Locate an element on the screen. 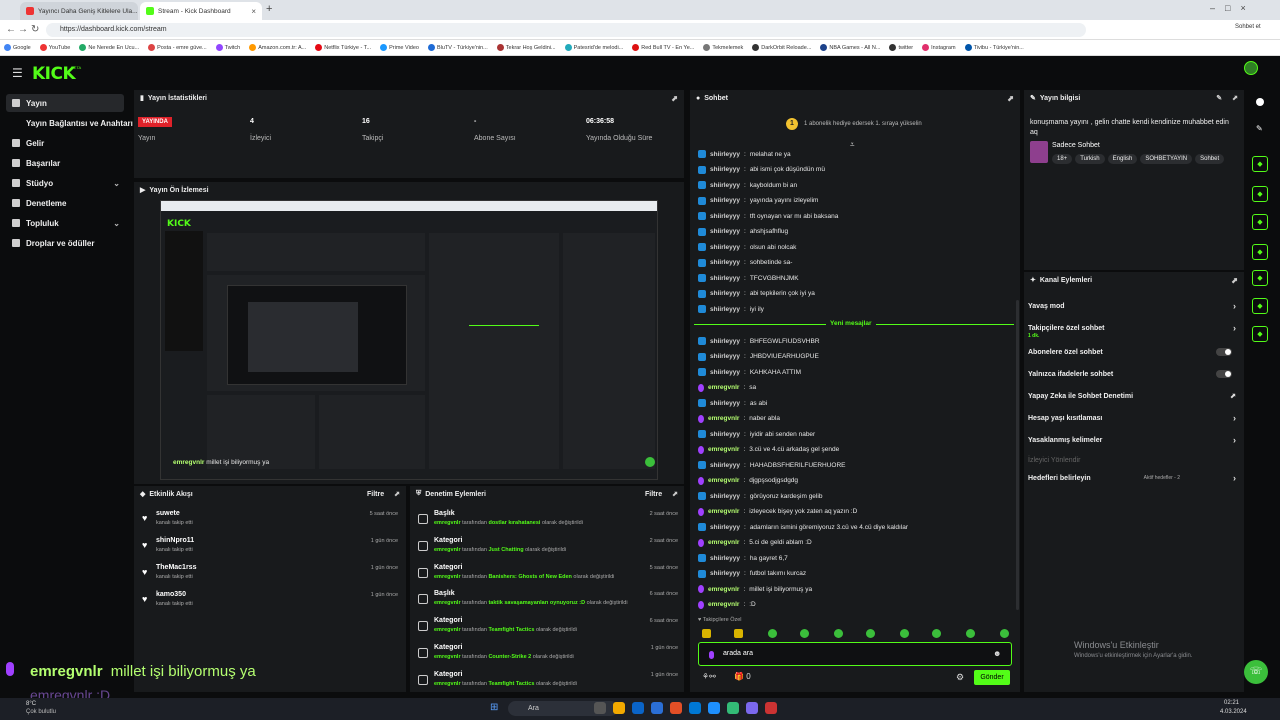 The height and width of the screenshot is (720, 1280). document-icon: ◆ is located at coordinates (1260, 222).